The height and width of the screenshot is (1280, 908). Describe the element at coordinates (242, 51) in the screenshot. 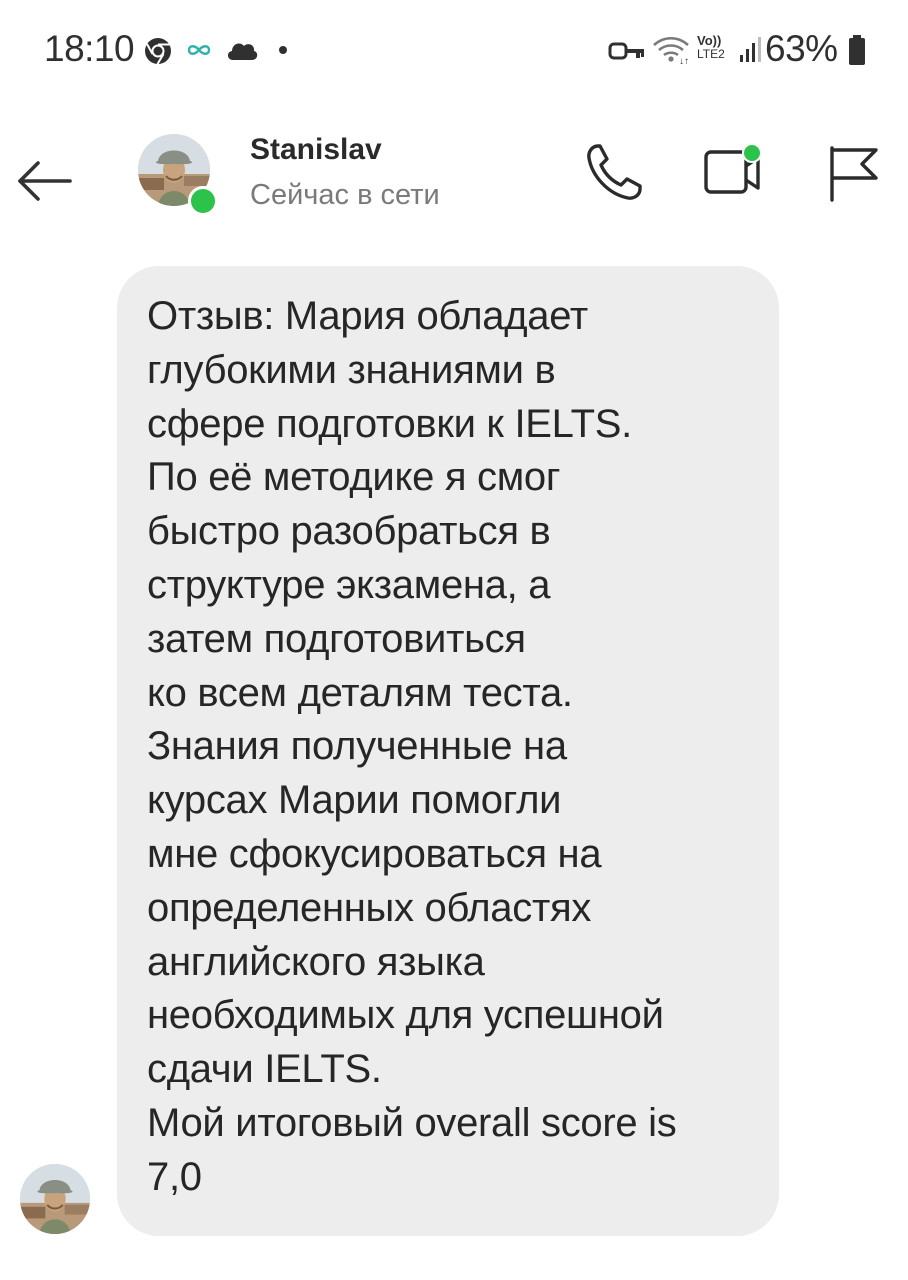

I see `cloud-icon` at that location.